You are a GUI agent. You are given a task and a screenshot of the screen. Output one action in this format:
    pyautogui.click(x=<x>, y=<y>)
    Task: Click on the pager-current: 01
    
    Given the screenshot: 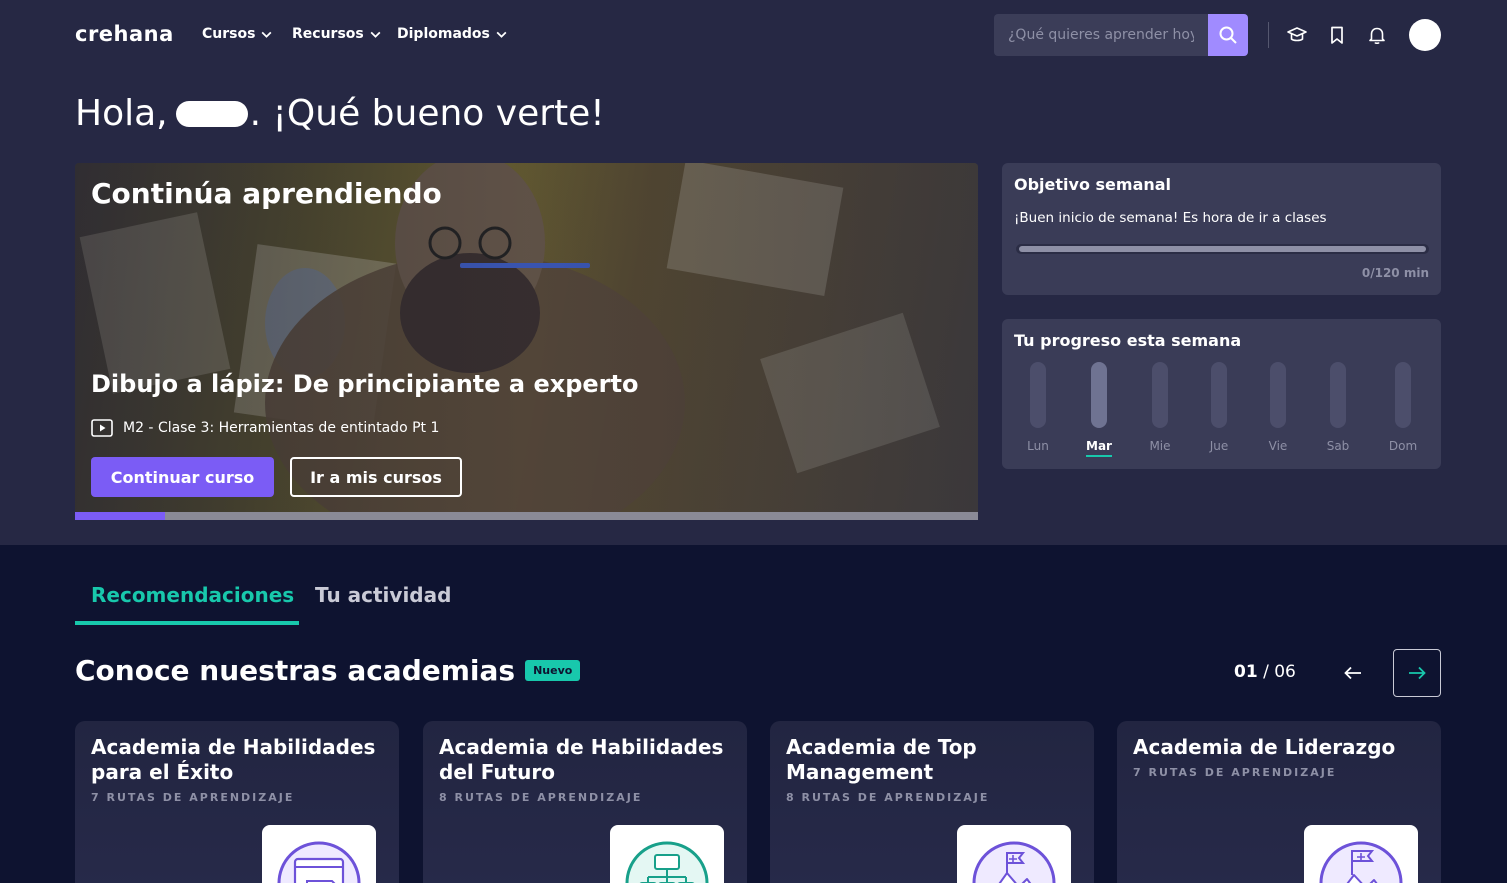 What is the action you would take?
    pyautogui.click(x=1246, y=672)
    